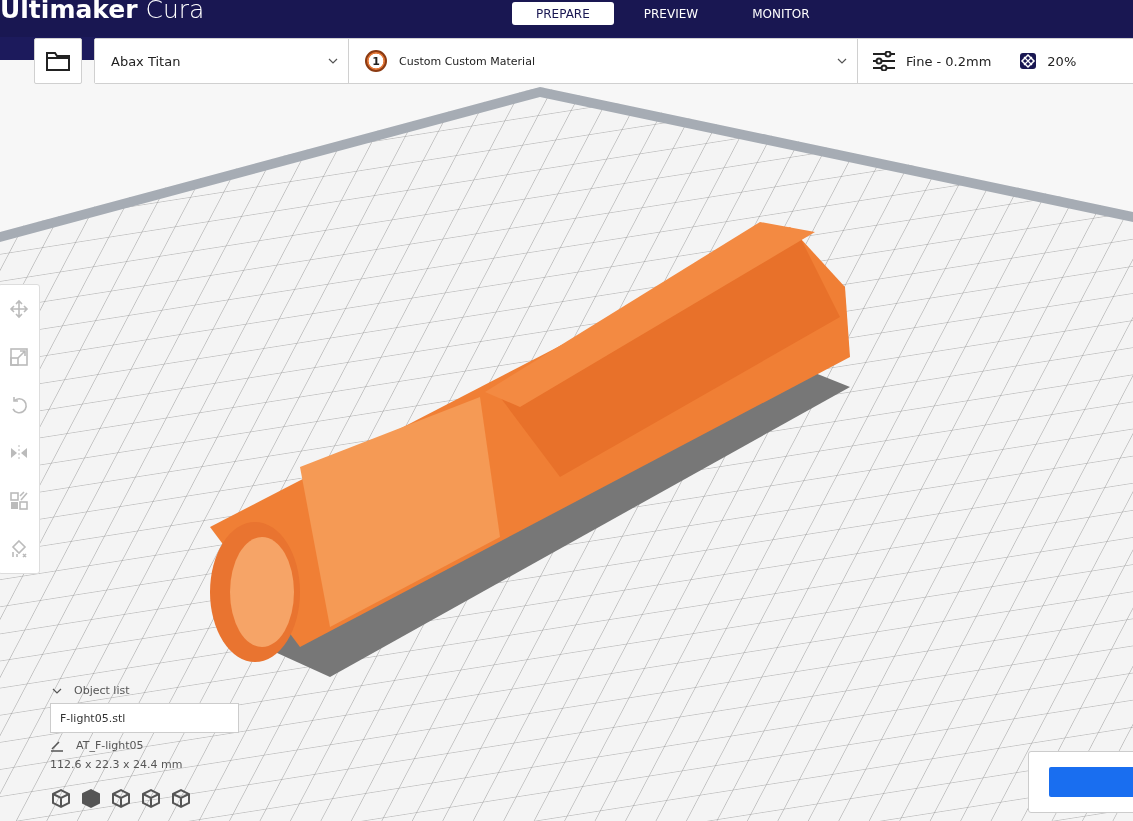 Image resolution: width=1133 pixels, height=821 pixels. I want to click on view-left-icon, so click(151, 798).